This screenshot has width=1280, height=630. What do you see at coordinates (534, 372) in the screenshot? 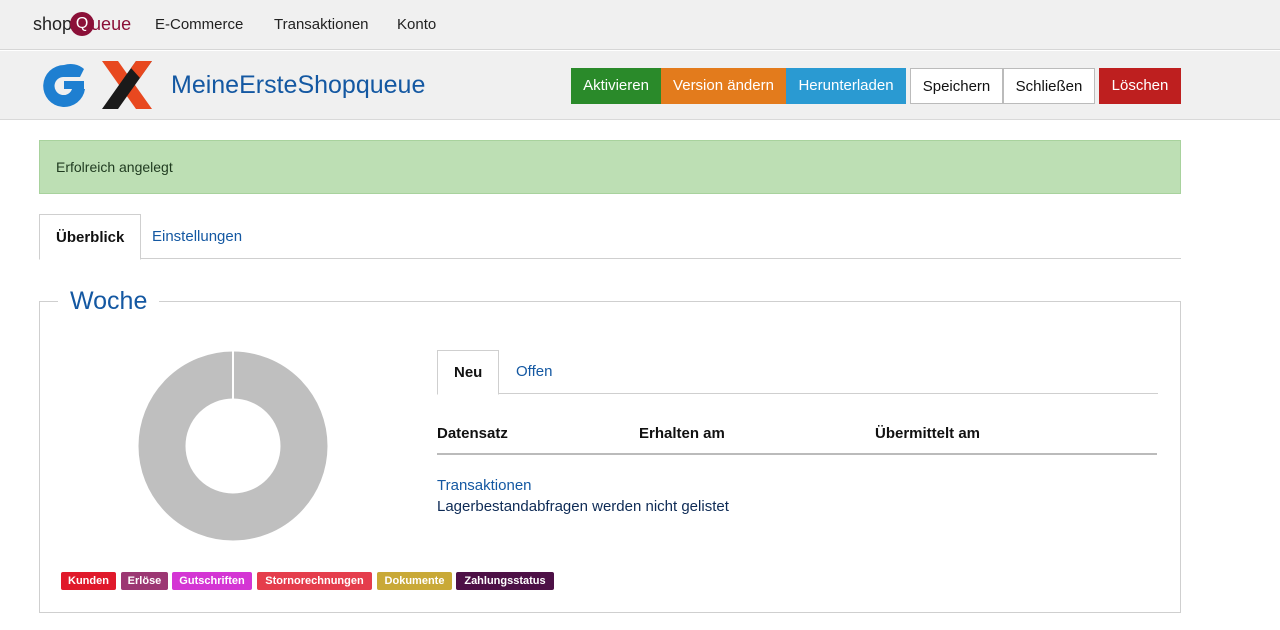
I see `tab-offen: Offen` at bounding box center [534, 372].